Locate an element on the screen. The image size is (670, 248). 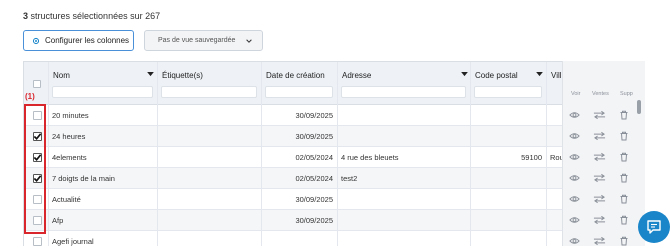
filter-address-input is located at coordinates (403, 92).